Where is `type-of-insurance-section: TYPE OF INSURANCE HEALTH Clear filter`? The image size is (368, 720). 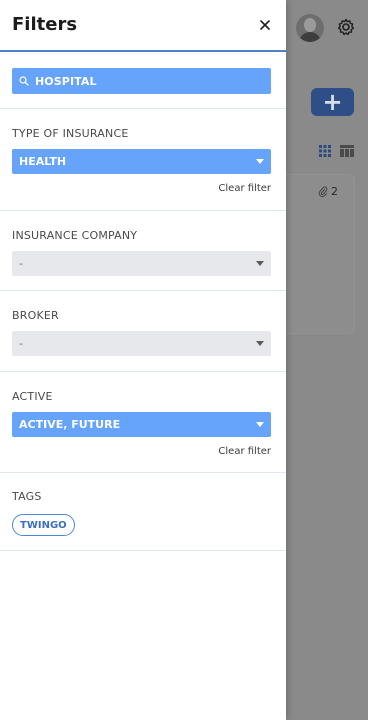 type-of-insurance-section: TYPE OF INSURANCE HEALTH Clear filter is located at coordinates (143, 160).